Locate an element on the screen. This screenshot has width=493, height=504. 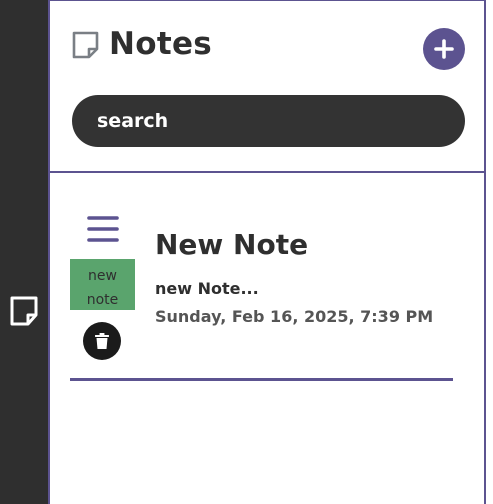
header-divider is located at coordinates (267, 172).